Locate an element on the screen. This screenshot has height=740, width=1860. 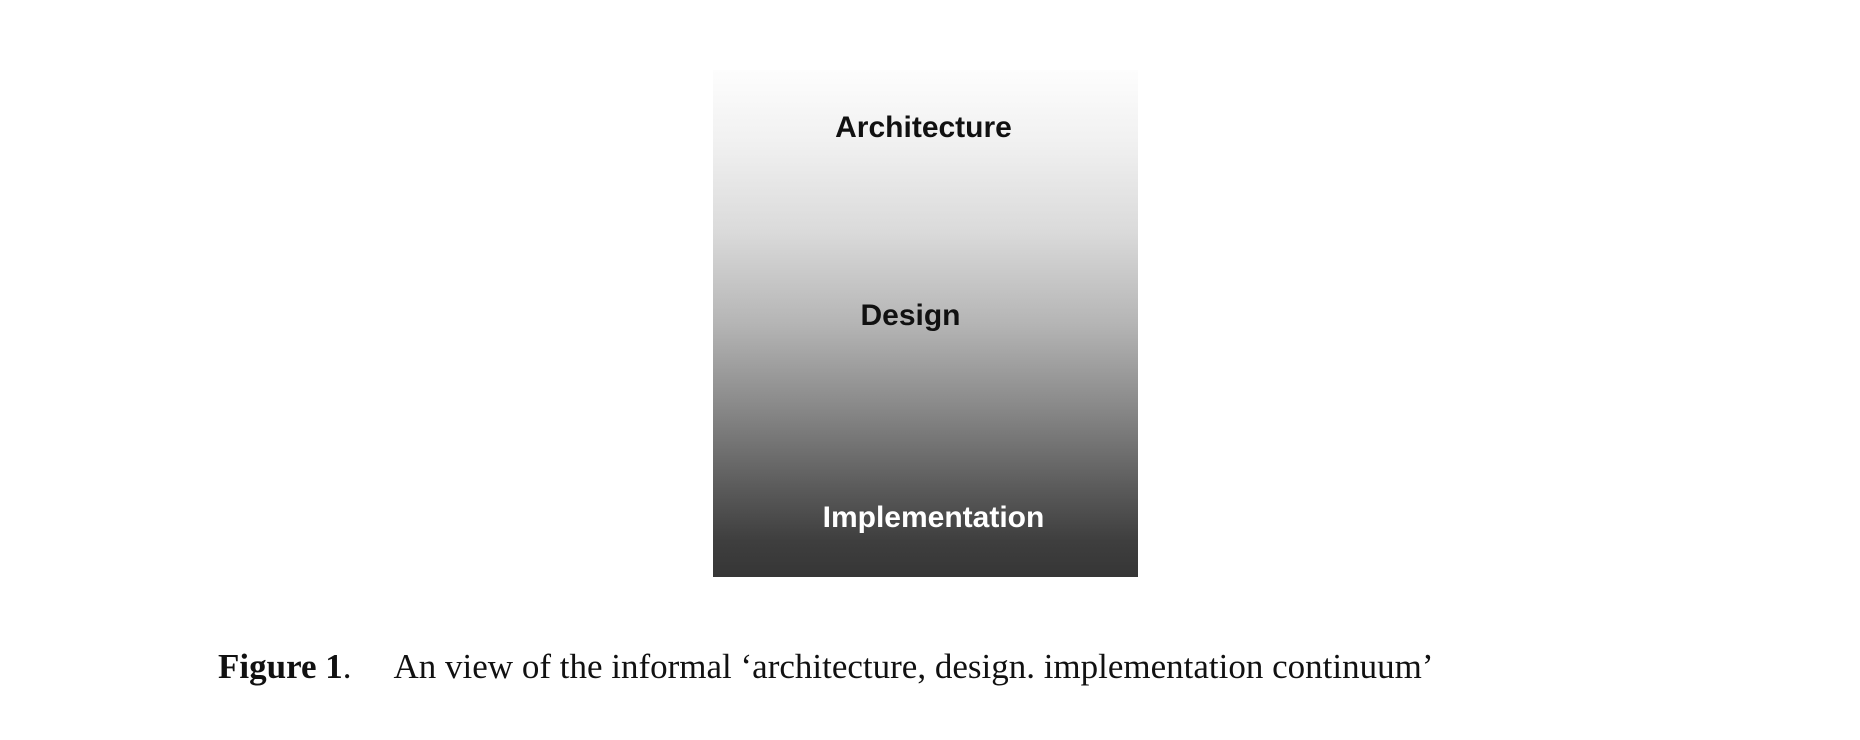
architecture-label: Architecture is located at coordinates (923, 127).